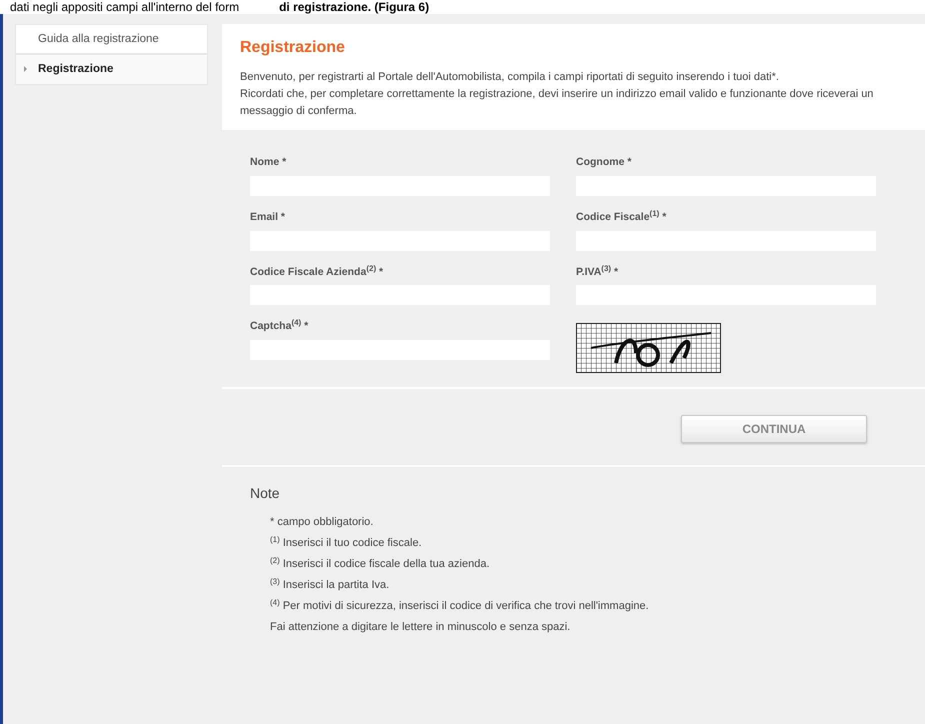 The image size is (925, 724). Describe the element at coordinates (598, 272) in the screenshot. I see `field-label: P.IVA$^{(3)}$ *` at that location.